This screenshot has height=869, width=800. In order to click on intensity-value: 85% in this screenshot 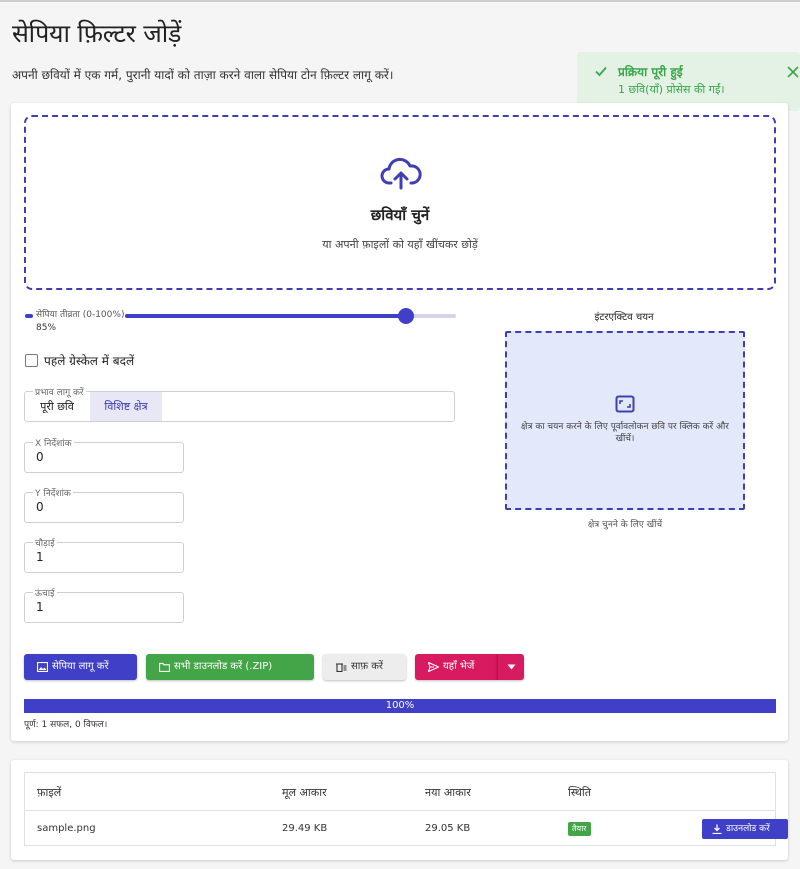, I will do `click(46, 328)`.